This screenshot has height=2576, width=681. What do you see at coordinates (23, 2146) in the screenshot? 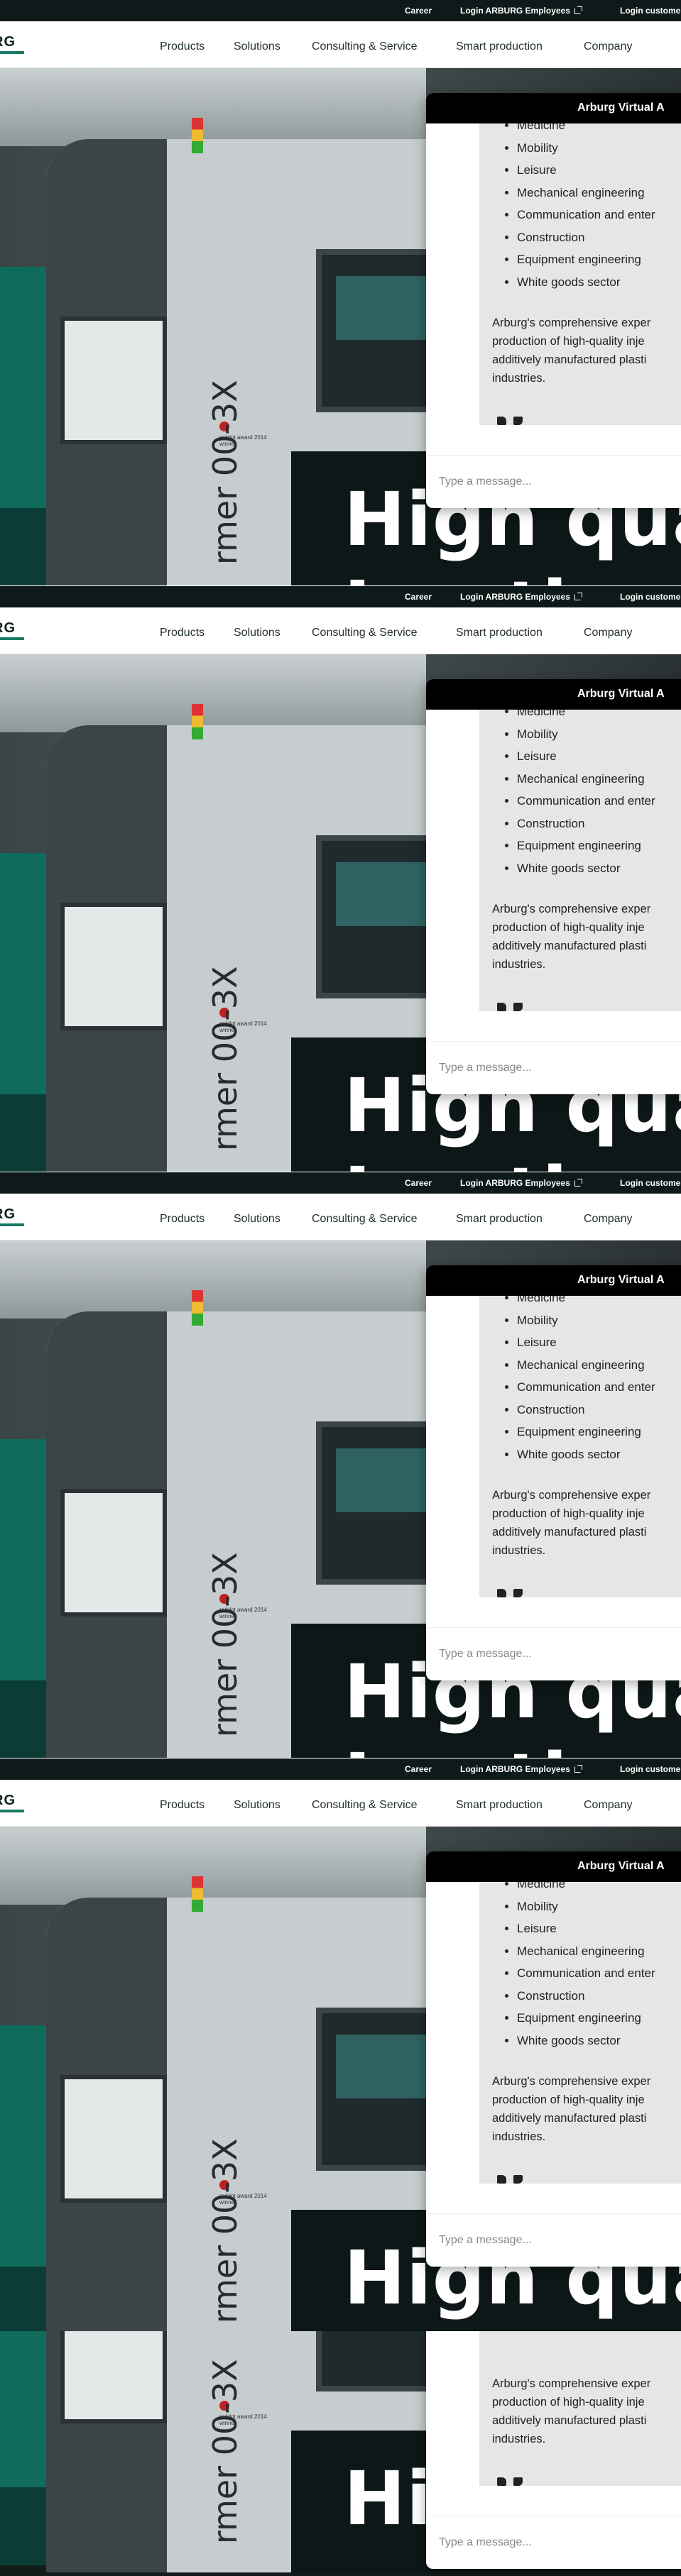
I see `hero-teal-panel` at bounding box center [23, 2146].